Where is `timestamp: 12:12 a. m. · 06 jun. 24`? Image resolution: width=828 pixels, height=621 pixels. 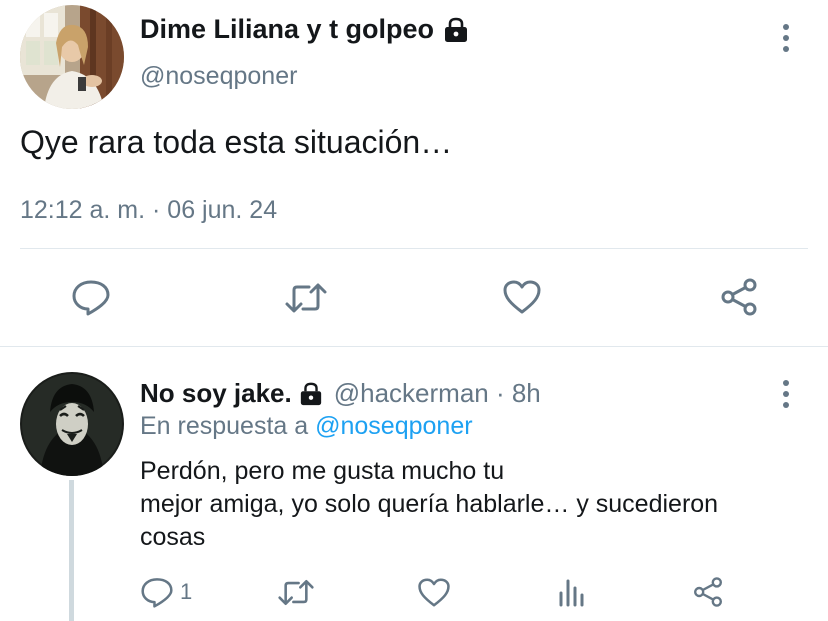 timestamp: 12:12 a. m. · 06 jun. 24 is located at coordinates (148, 210).